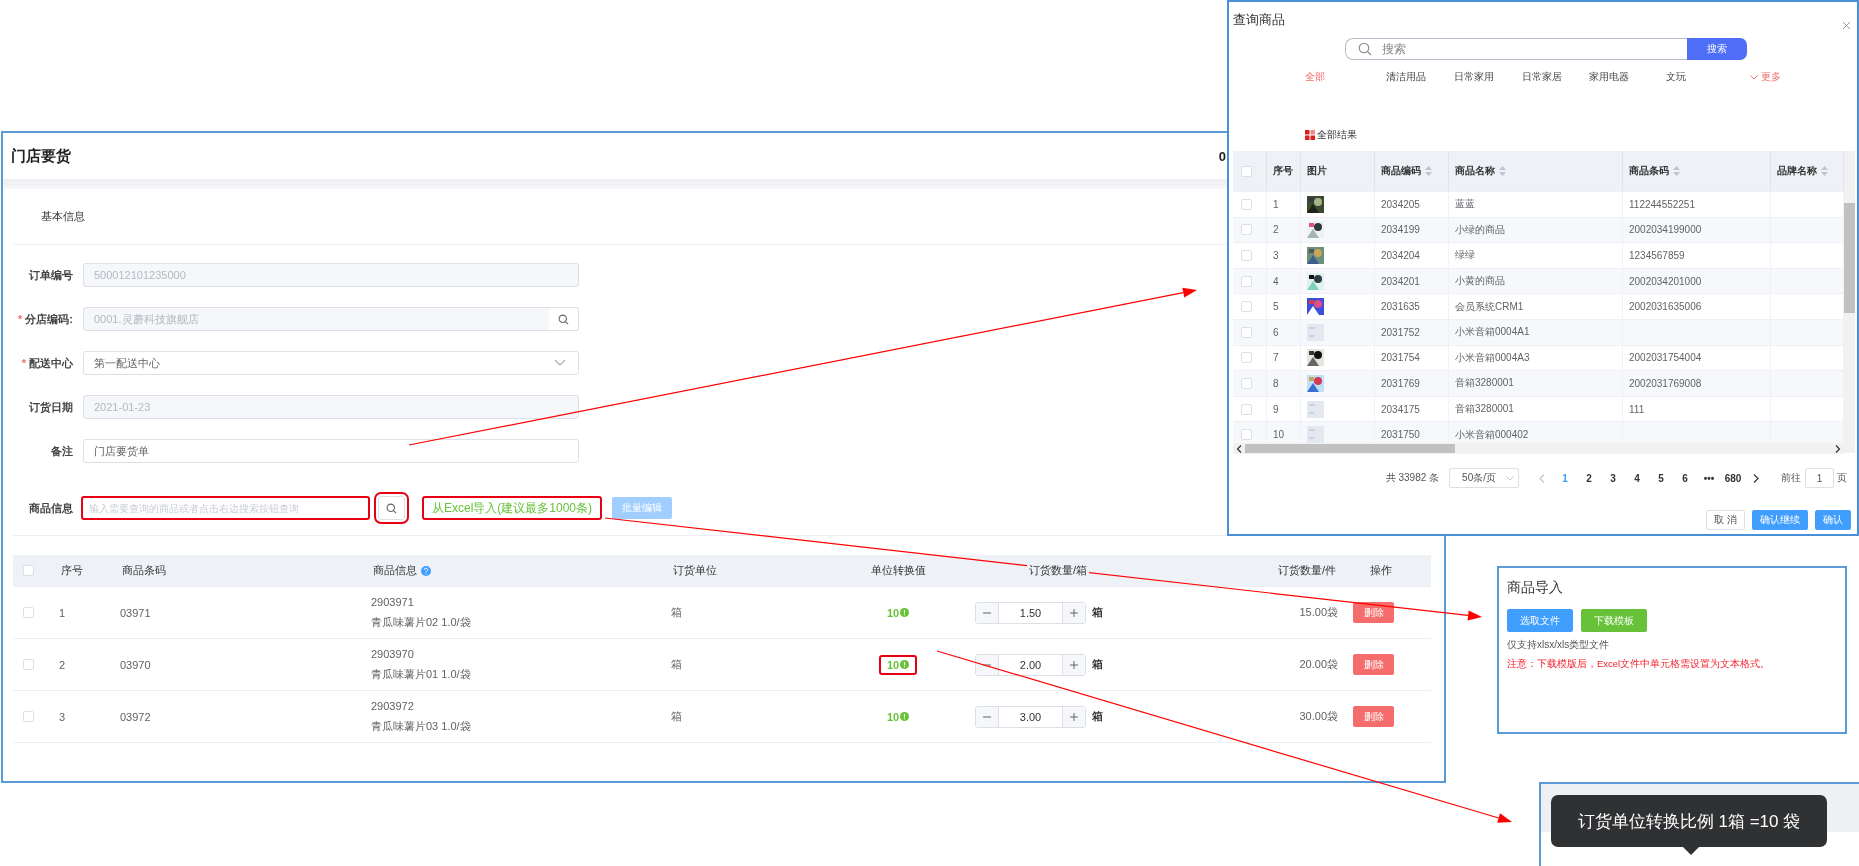 This screenshot has width=1859, height=866. Describe the element at coordinates (1627, 77) in the screenshot. I see `category-tab: 家用电器` at that location.